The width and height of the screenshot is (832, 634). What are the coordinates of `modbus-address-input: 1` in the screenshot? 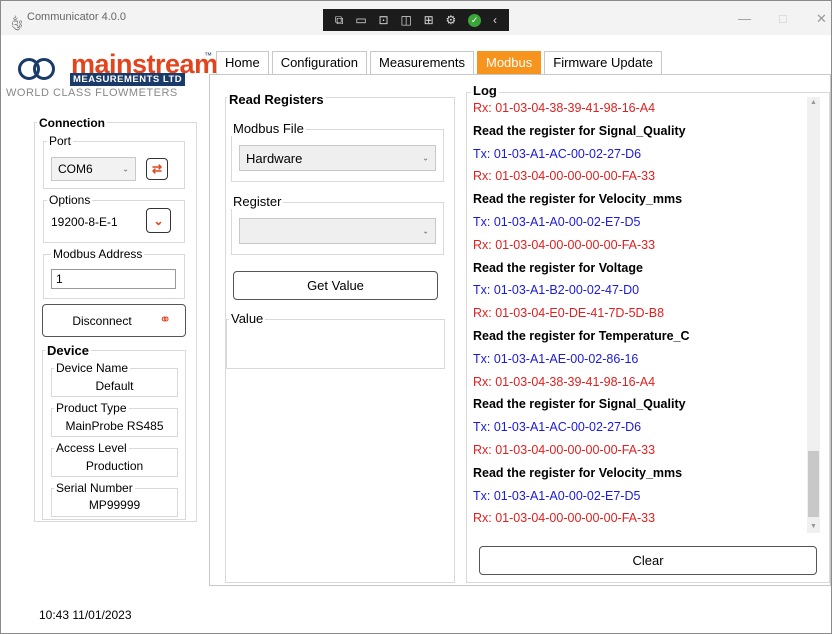 It's located at (113, 279).